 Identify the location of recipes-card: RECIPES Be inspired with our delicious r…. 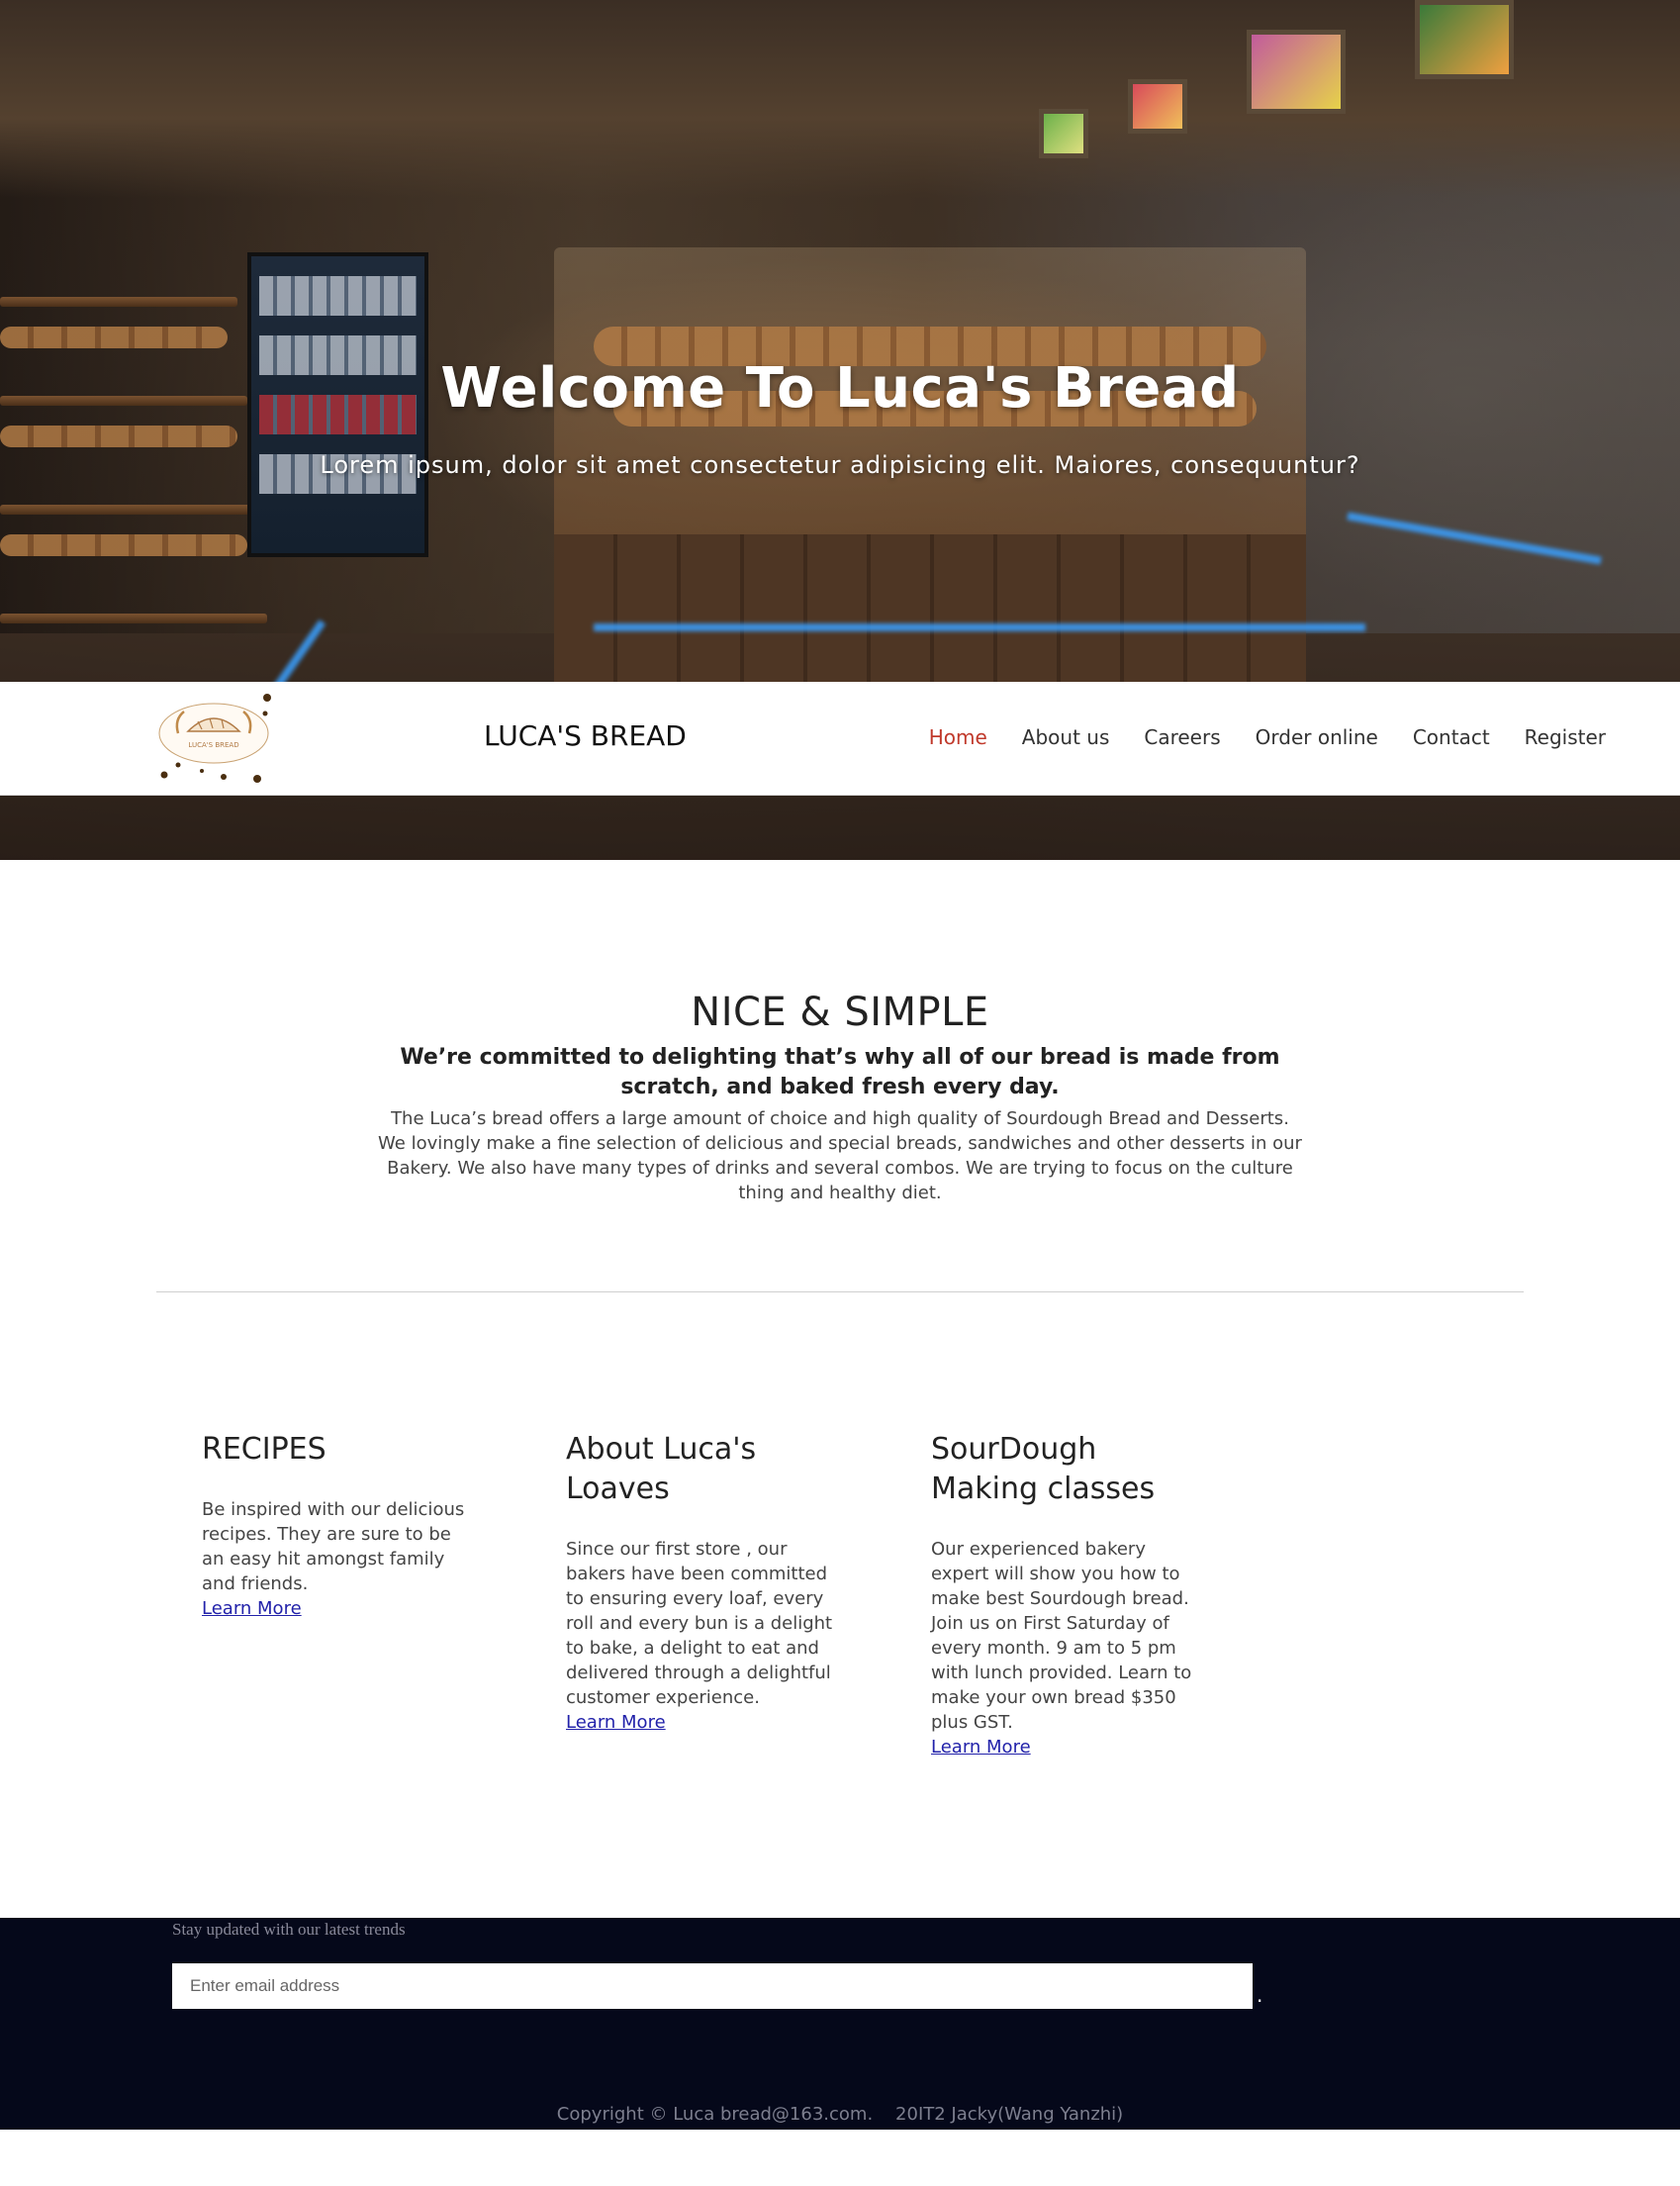
(335, 1526).